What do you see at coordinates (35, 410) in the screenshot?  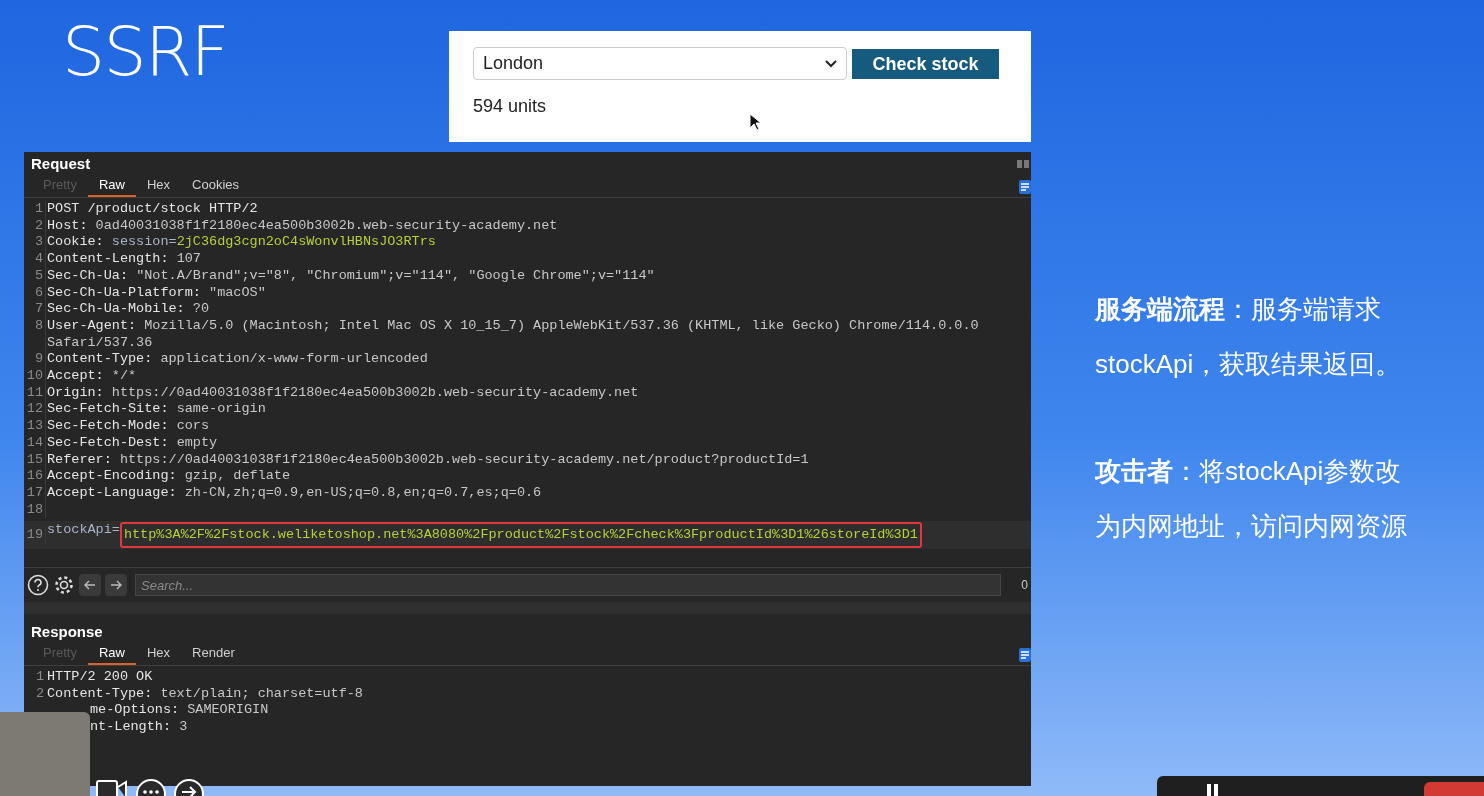 I see `line-number: 12` at bounding box center [35, 410].